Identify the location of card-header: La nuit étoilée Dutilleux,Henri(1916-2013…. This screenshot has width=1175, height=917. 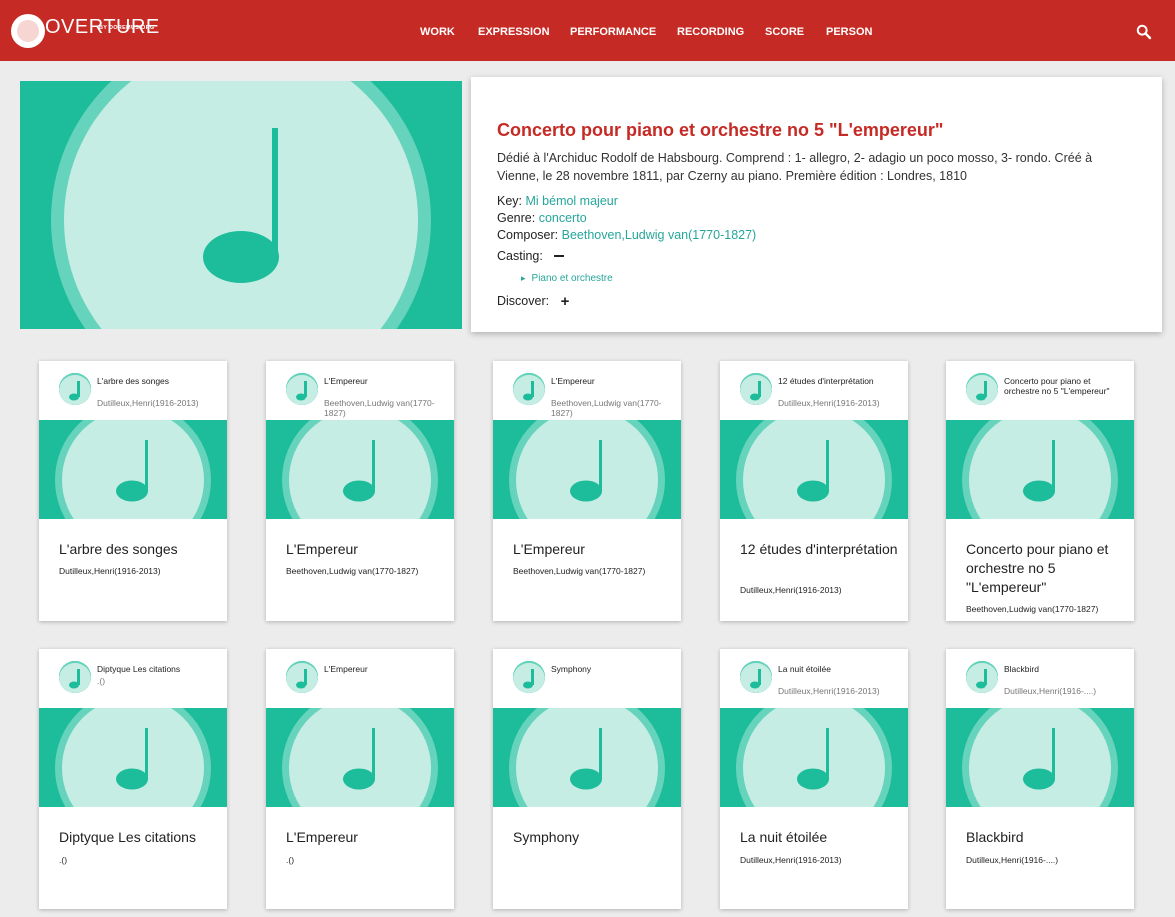
(814, 678).